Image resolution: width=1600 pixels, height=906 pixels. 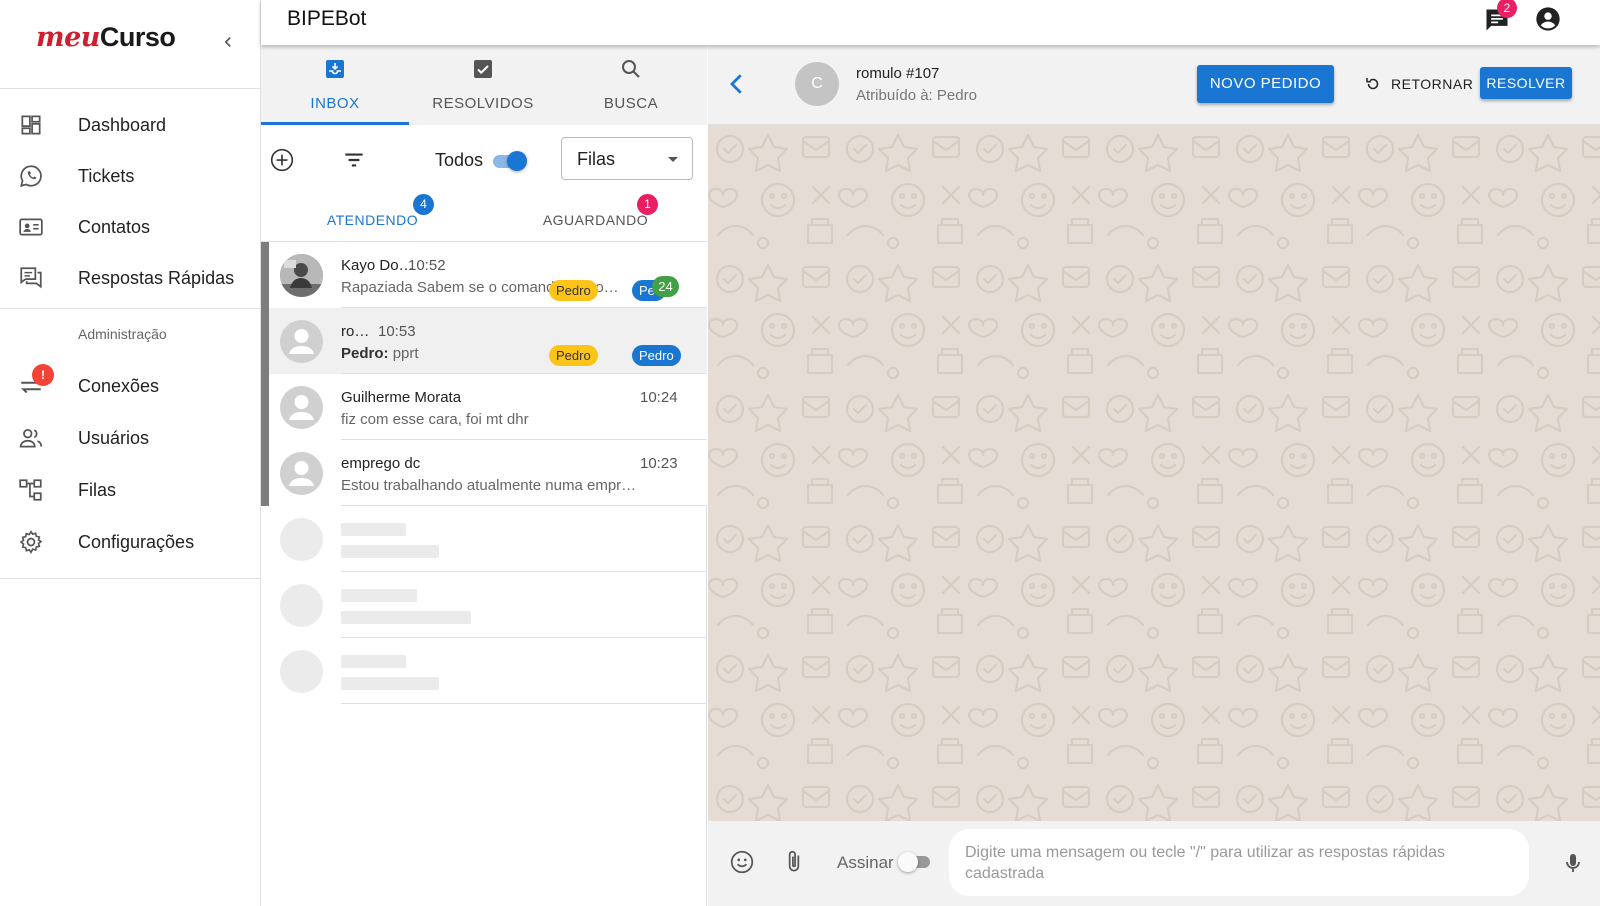 What do you see at coordinates (335, 85) in the screenshot?
I see `tab-inbox: INBOX` at bounding box center [335, 85].